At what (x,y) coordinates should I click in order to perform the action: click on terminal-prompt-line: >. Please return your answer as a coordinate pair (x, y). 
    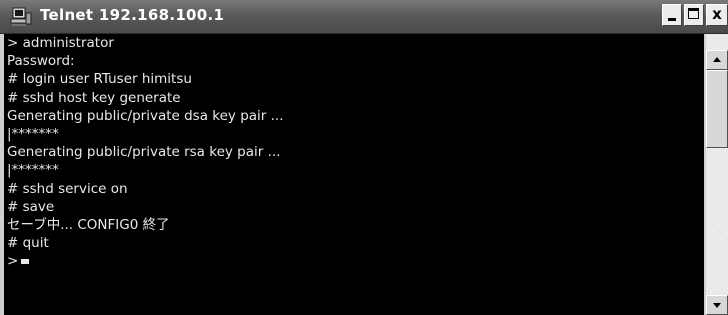
    Looking at the image, I should click on (145, 261).